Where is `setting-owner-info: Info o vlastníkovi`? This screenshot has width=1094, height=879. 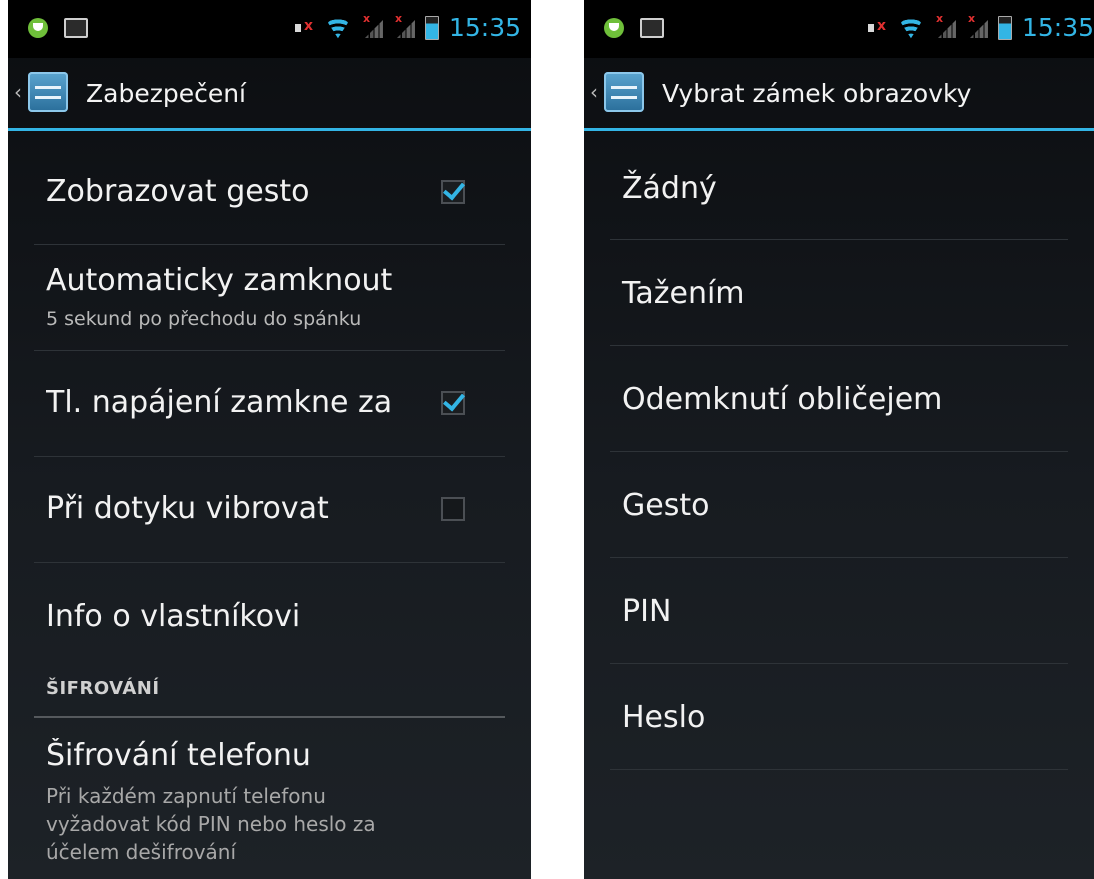 setting-owner-info: Info o vlastníkovi is located at coordinates (269, 616).